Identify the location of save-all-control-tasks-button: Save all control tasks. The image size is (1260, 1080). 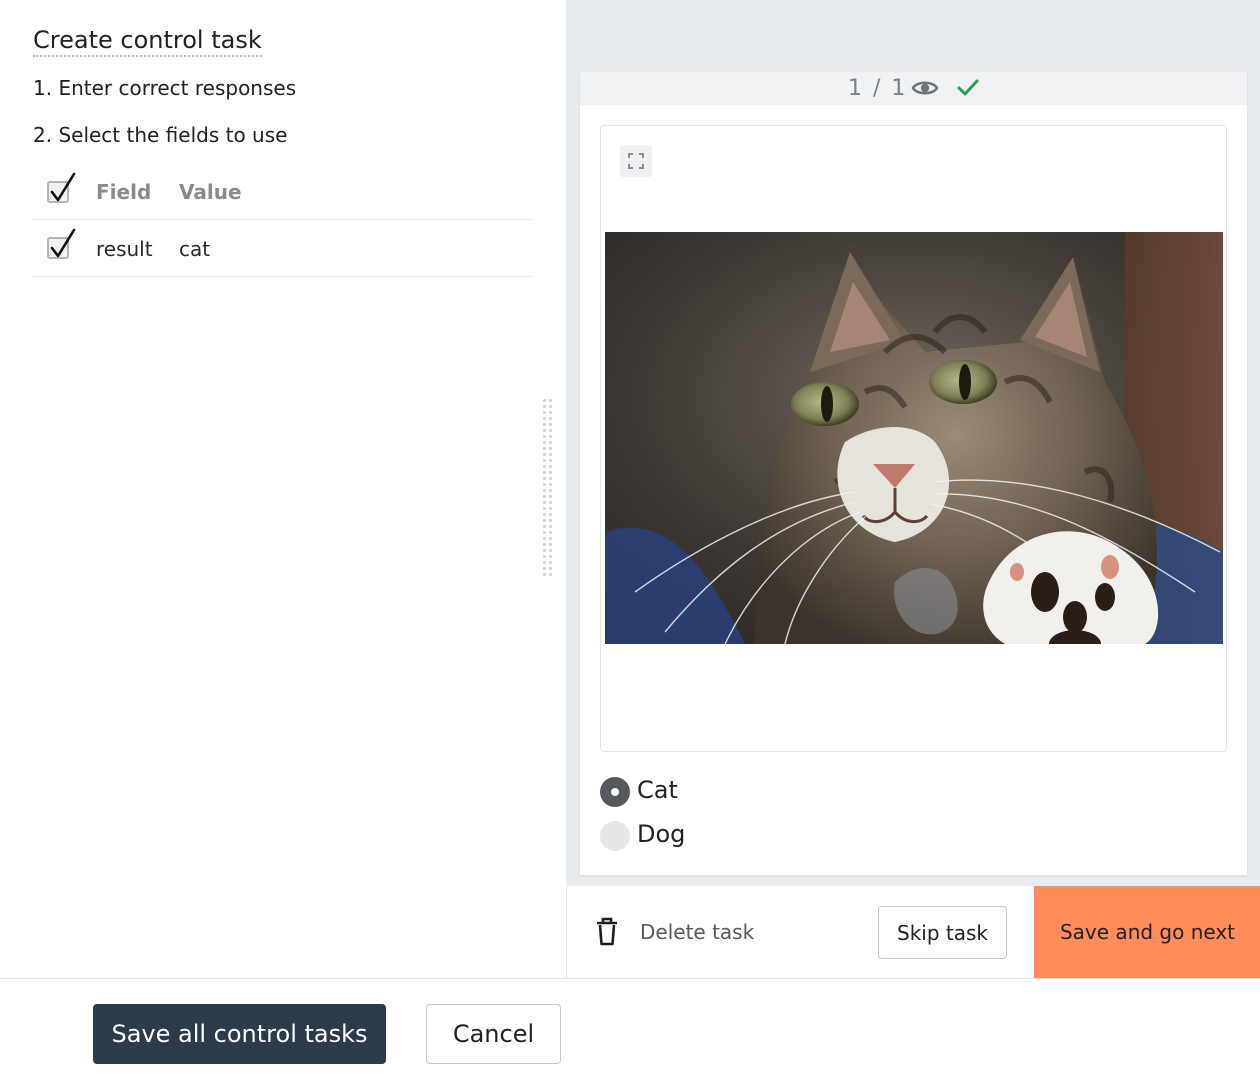
(239, 1034).